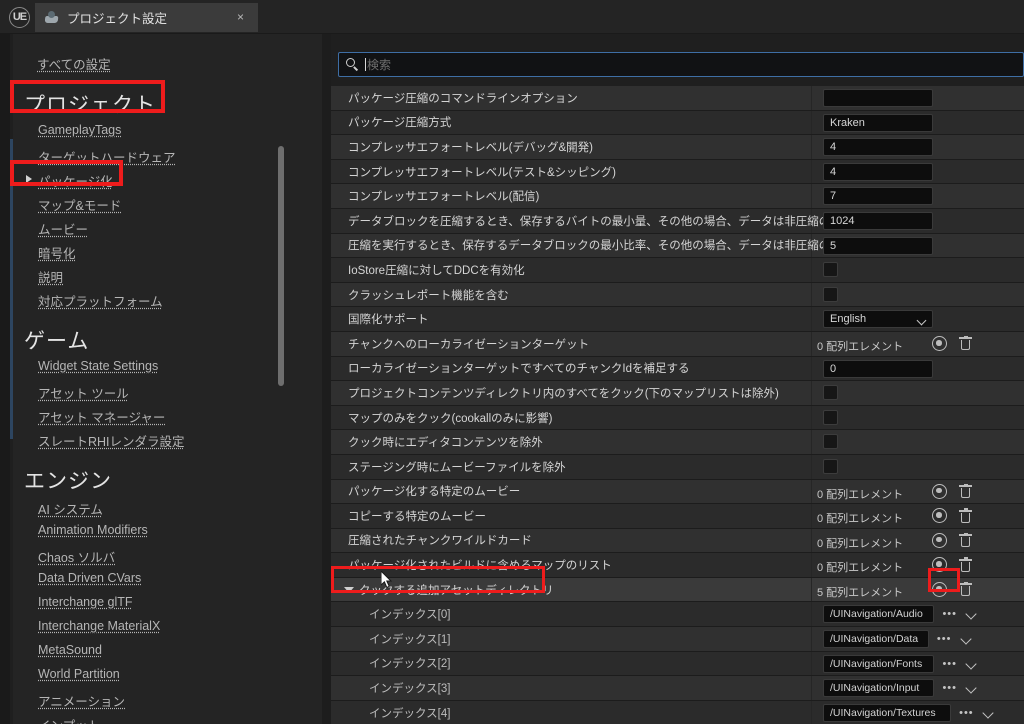  I want to click on settings-row: パッケージ化する特定のムービー 0 配列エレメント, so click(677, 492).